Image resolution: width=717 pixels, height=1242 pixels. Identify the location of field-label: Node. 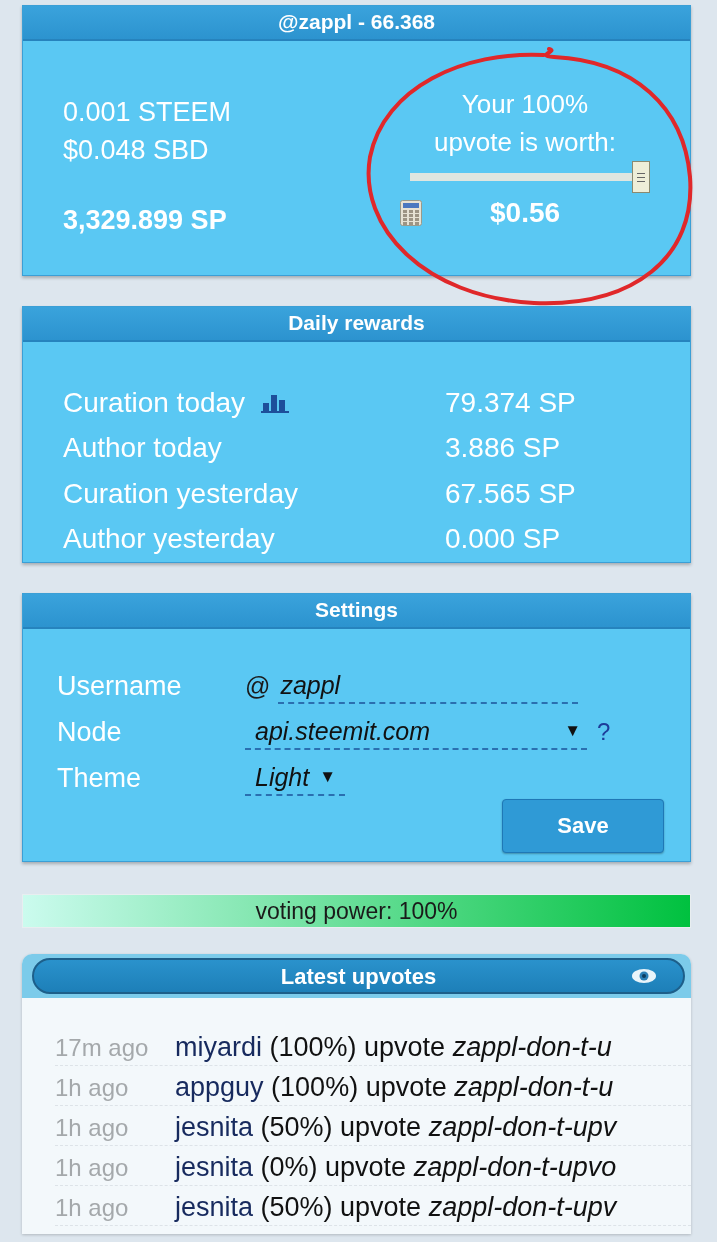
(90, 732).